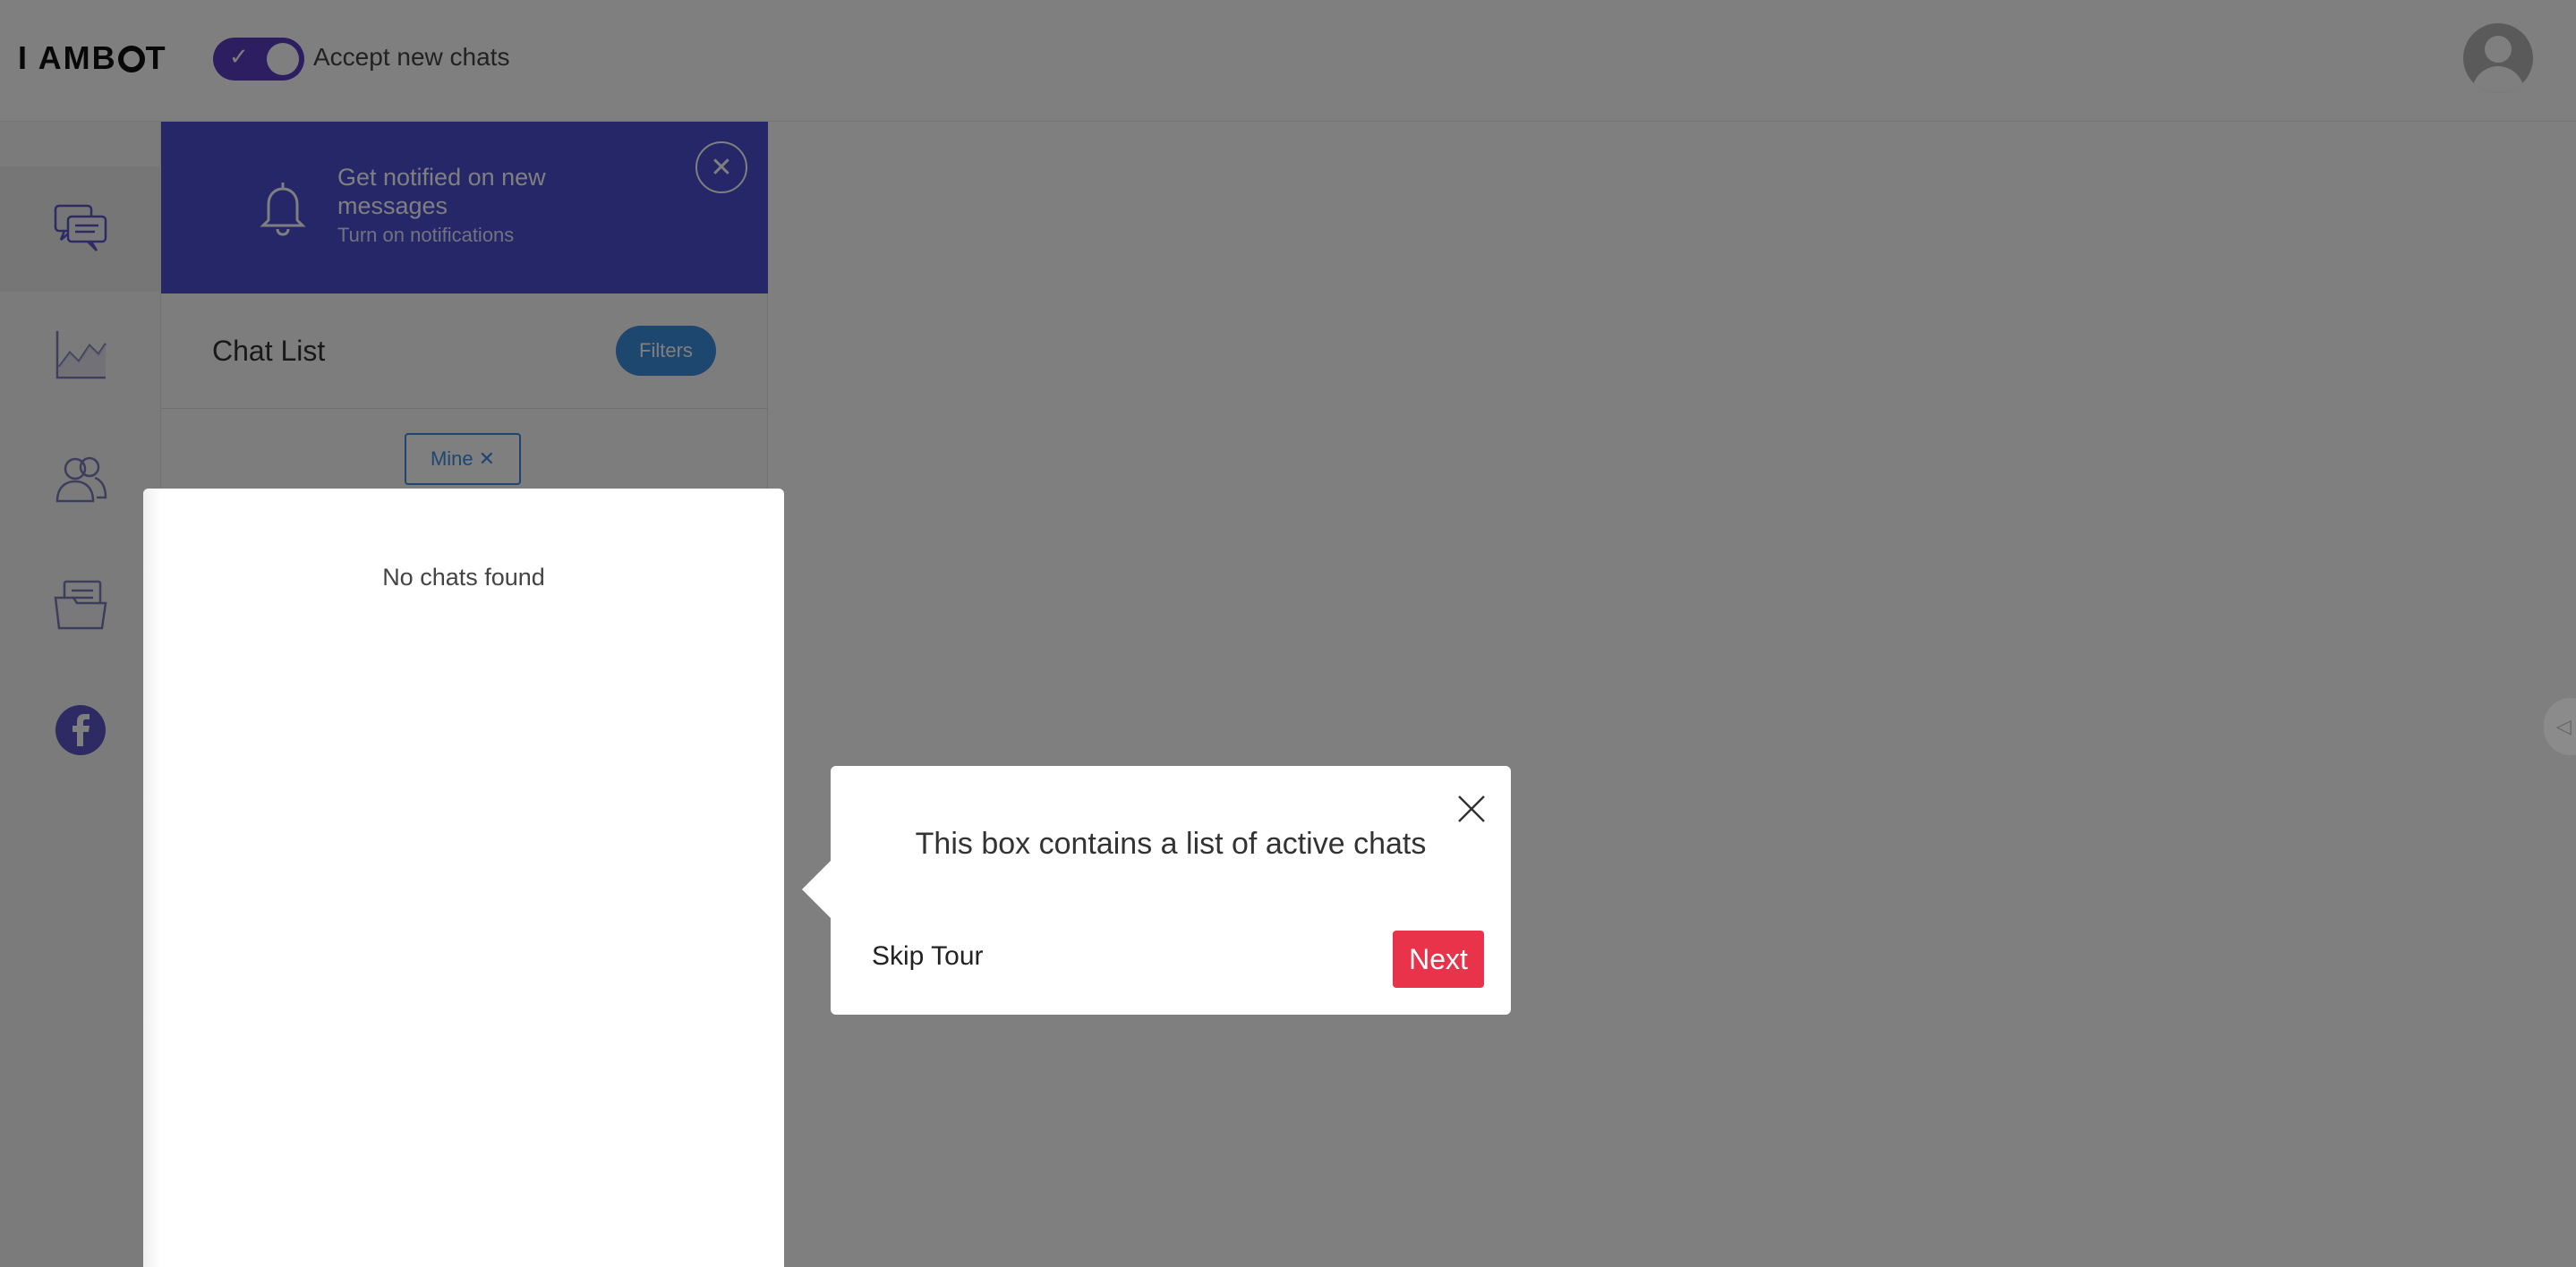  I want to click on chevron-left-icon: ◁, so click(2564, 726).